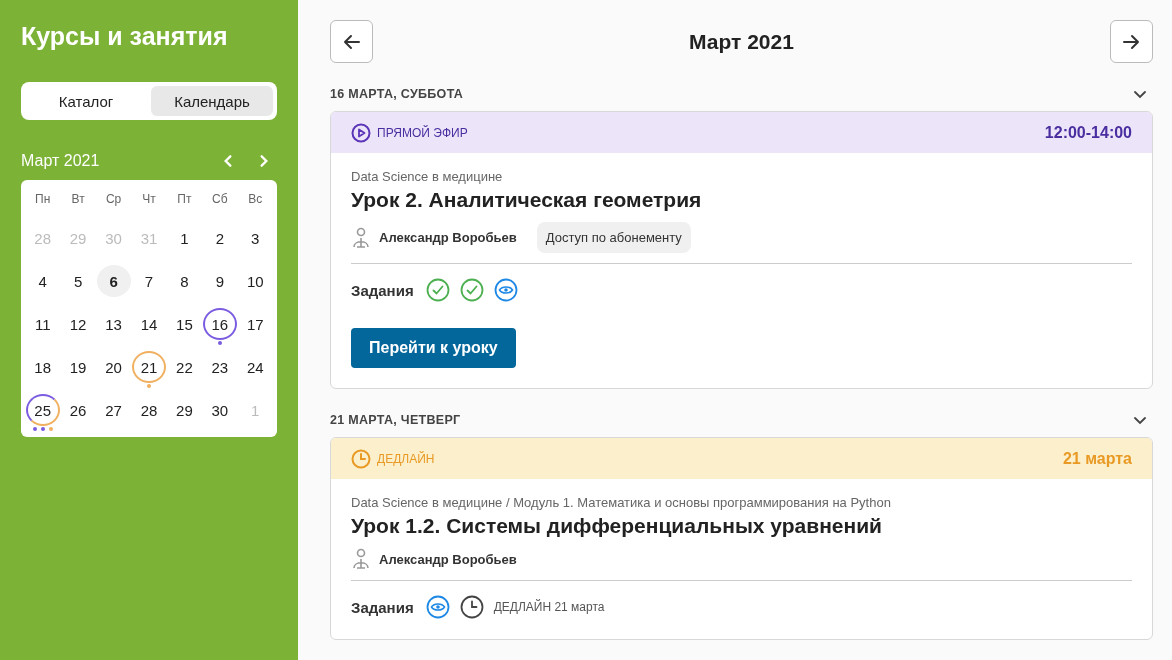 This screenshot has height=660, width=1172. Describe the element at coordinates (617, 526) in the screenshot. I see `lesson-title: Урок 1.2. Системы дифференциальных уравнений` at that location.